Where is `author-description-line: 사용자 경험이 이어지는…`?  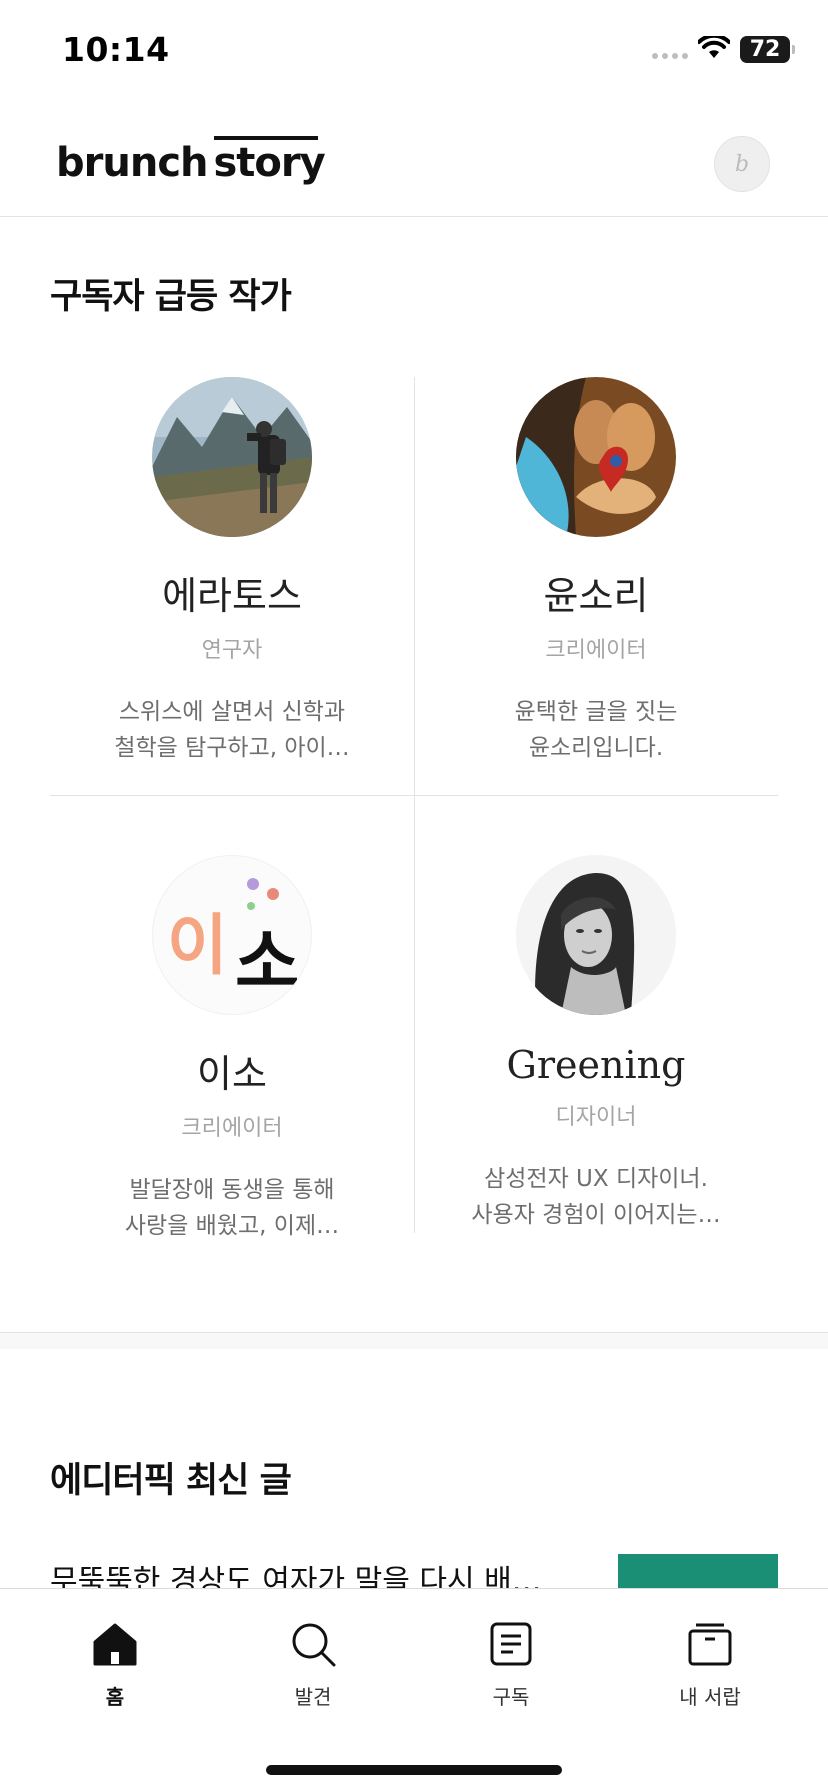 author-description-line: 사용자 경험이 이어지는… is located at coordinates (596, 1215).